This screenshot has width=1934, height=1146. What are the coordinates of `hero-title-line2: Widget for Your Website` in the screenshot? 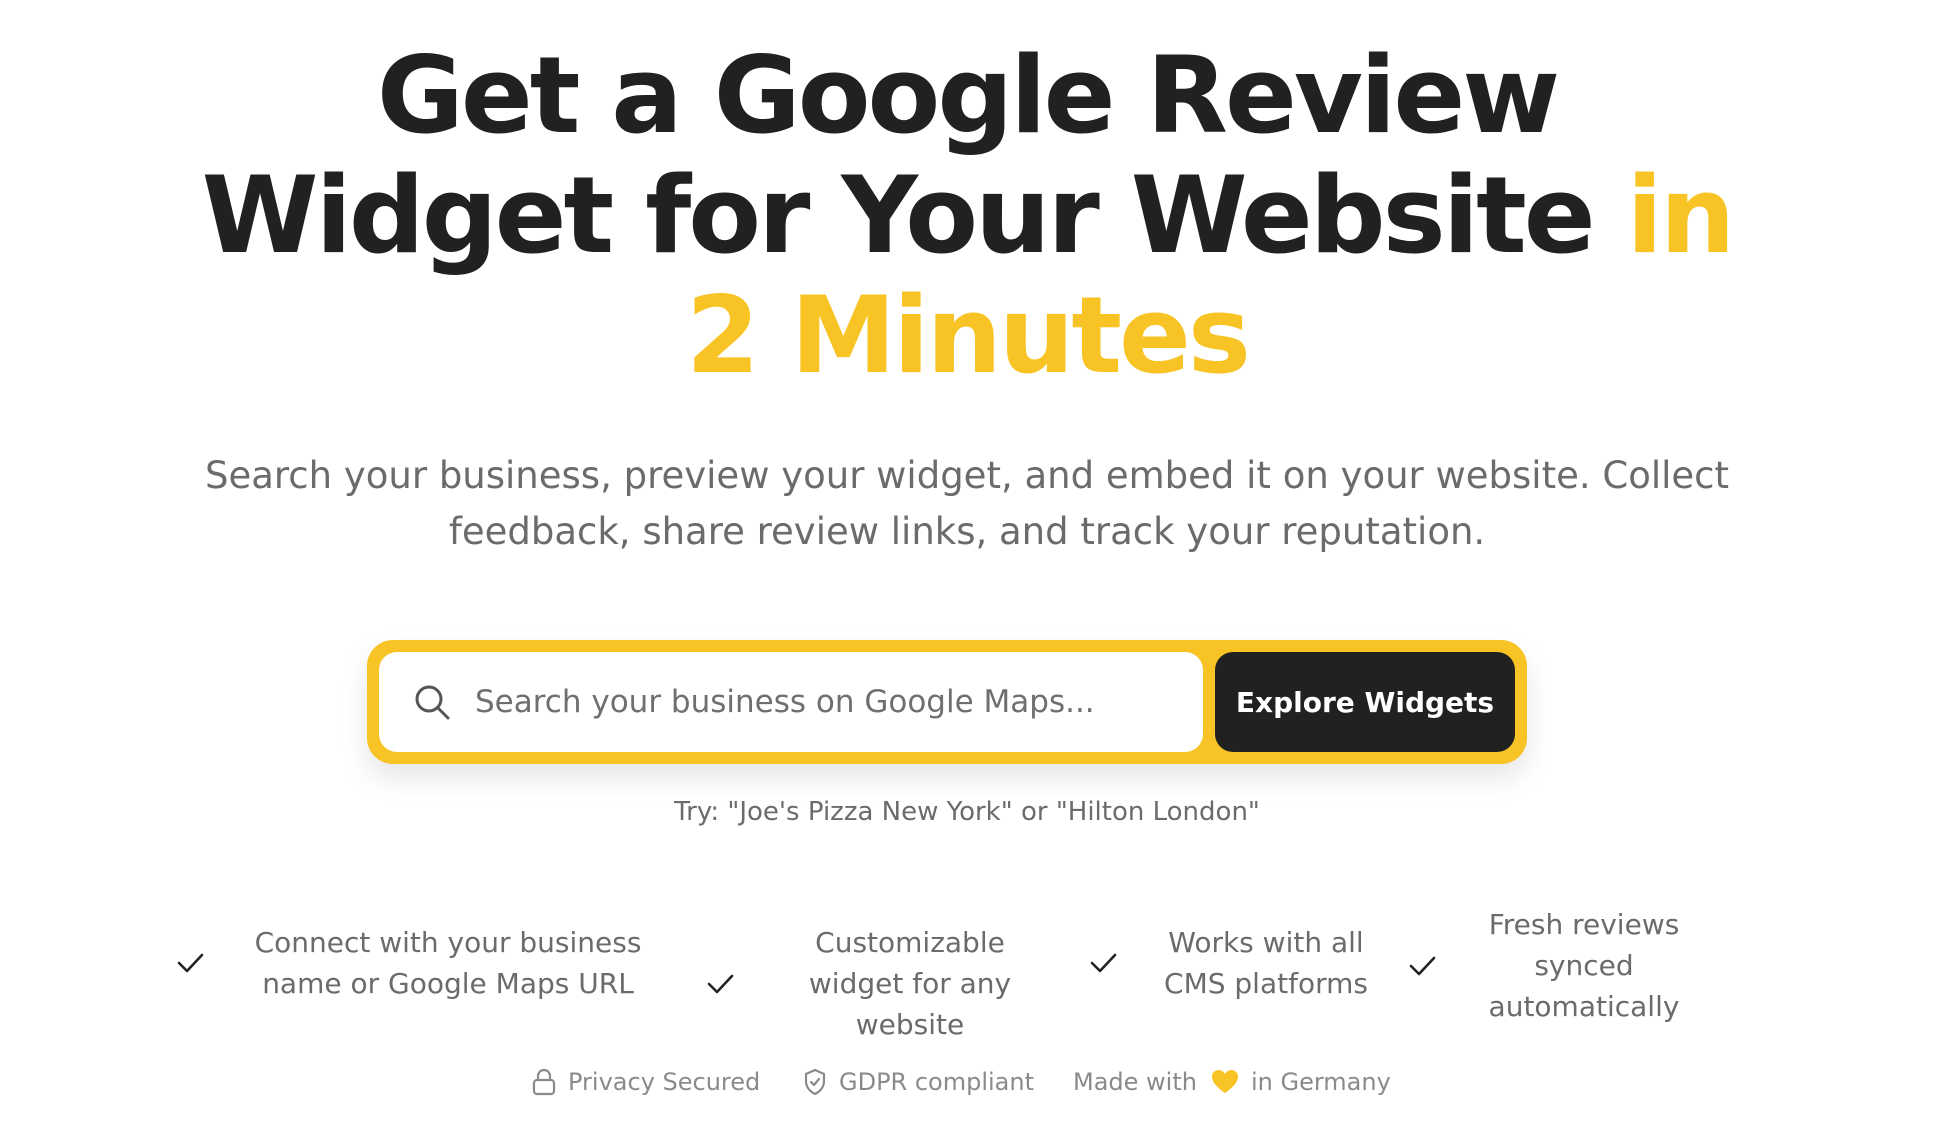 It's located at (914, 215).